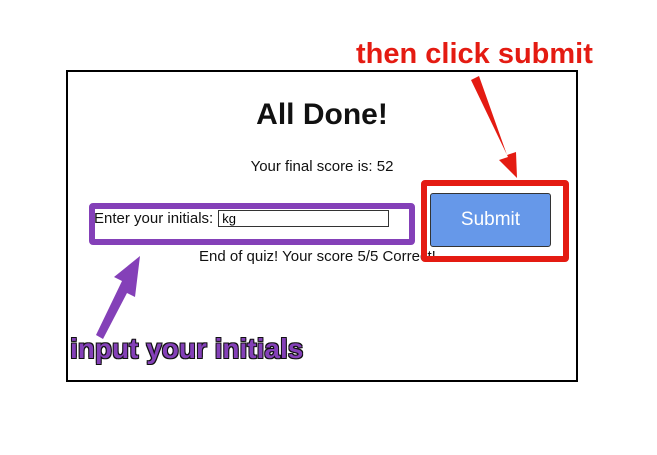 This screenshot has width=657, height=455. What do you see at coordinates (474, 54) in the screenshot?
I see `submit-hint-label: then click submit` at bounding box center [474, 54].